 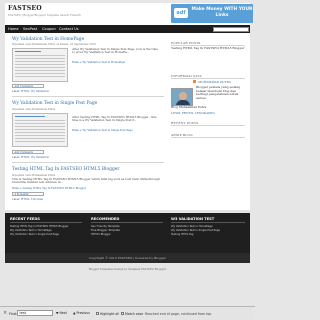 I want to click on header-ad-banner: adf Make Money WITH YOUR Links, so click(x=212, y=13).